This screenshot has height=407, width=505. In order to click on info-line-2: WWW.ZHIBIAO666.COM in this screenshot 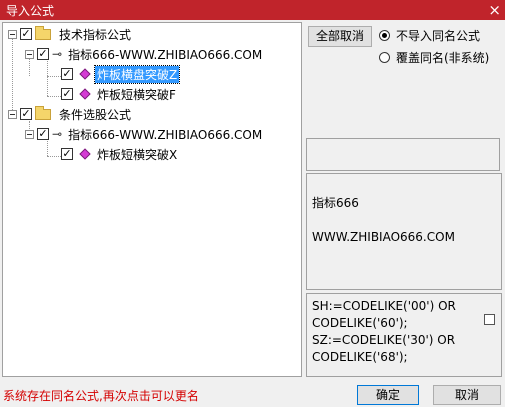, I will do `click(383, 237)`.